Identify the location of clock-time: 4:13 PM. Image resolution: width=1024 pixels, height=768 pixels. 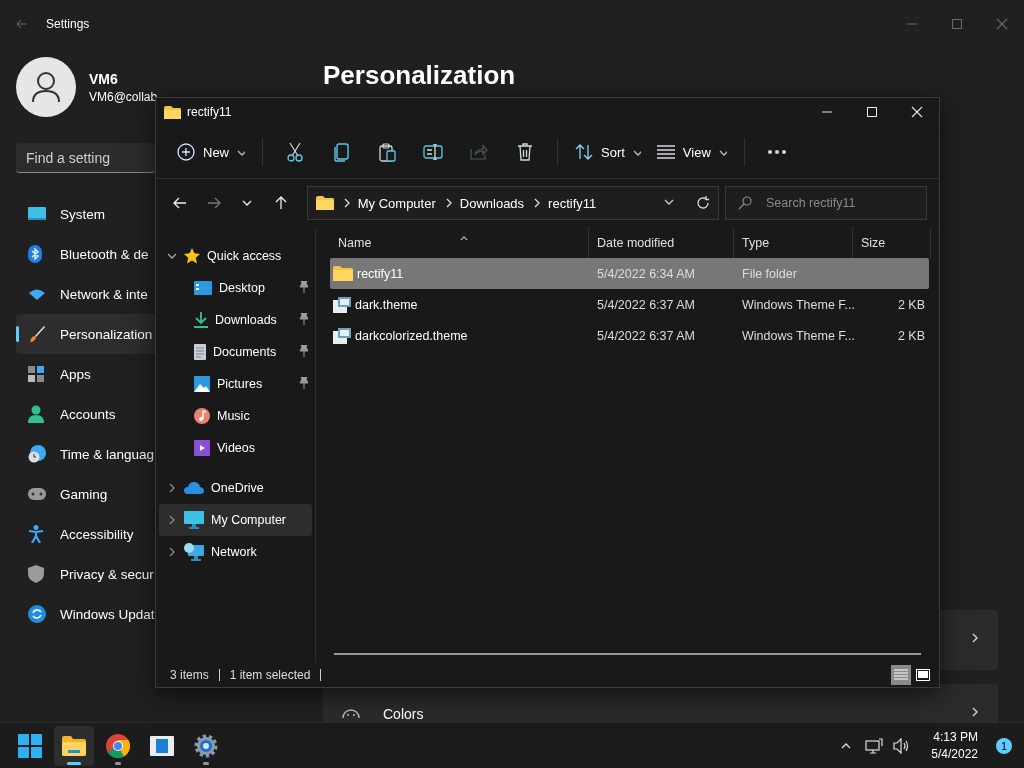
(955, 737).